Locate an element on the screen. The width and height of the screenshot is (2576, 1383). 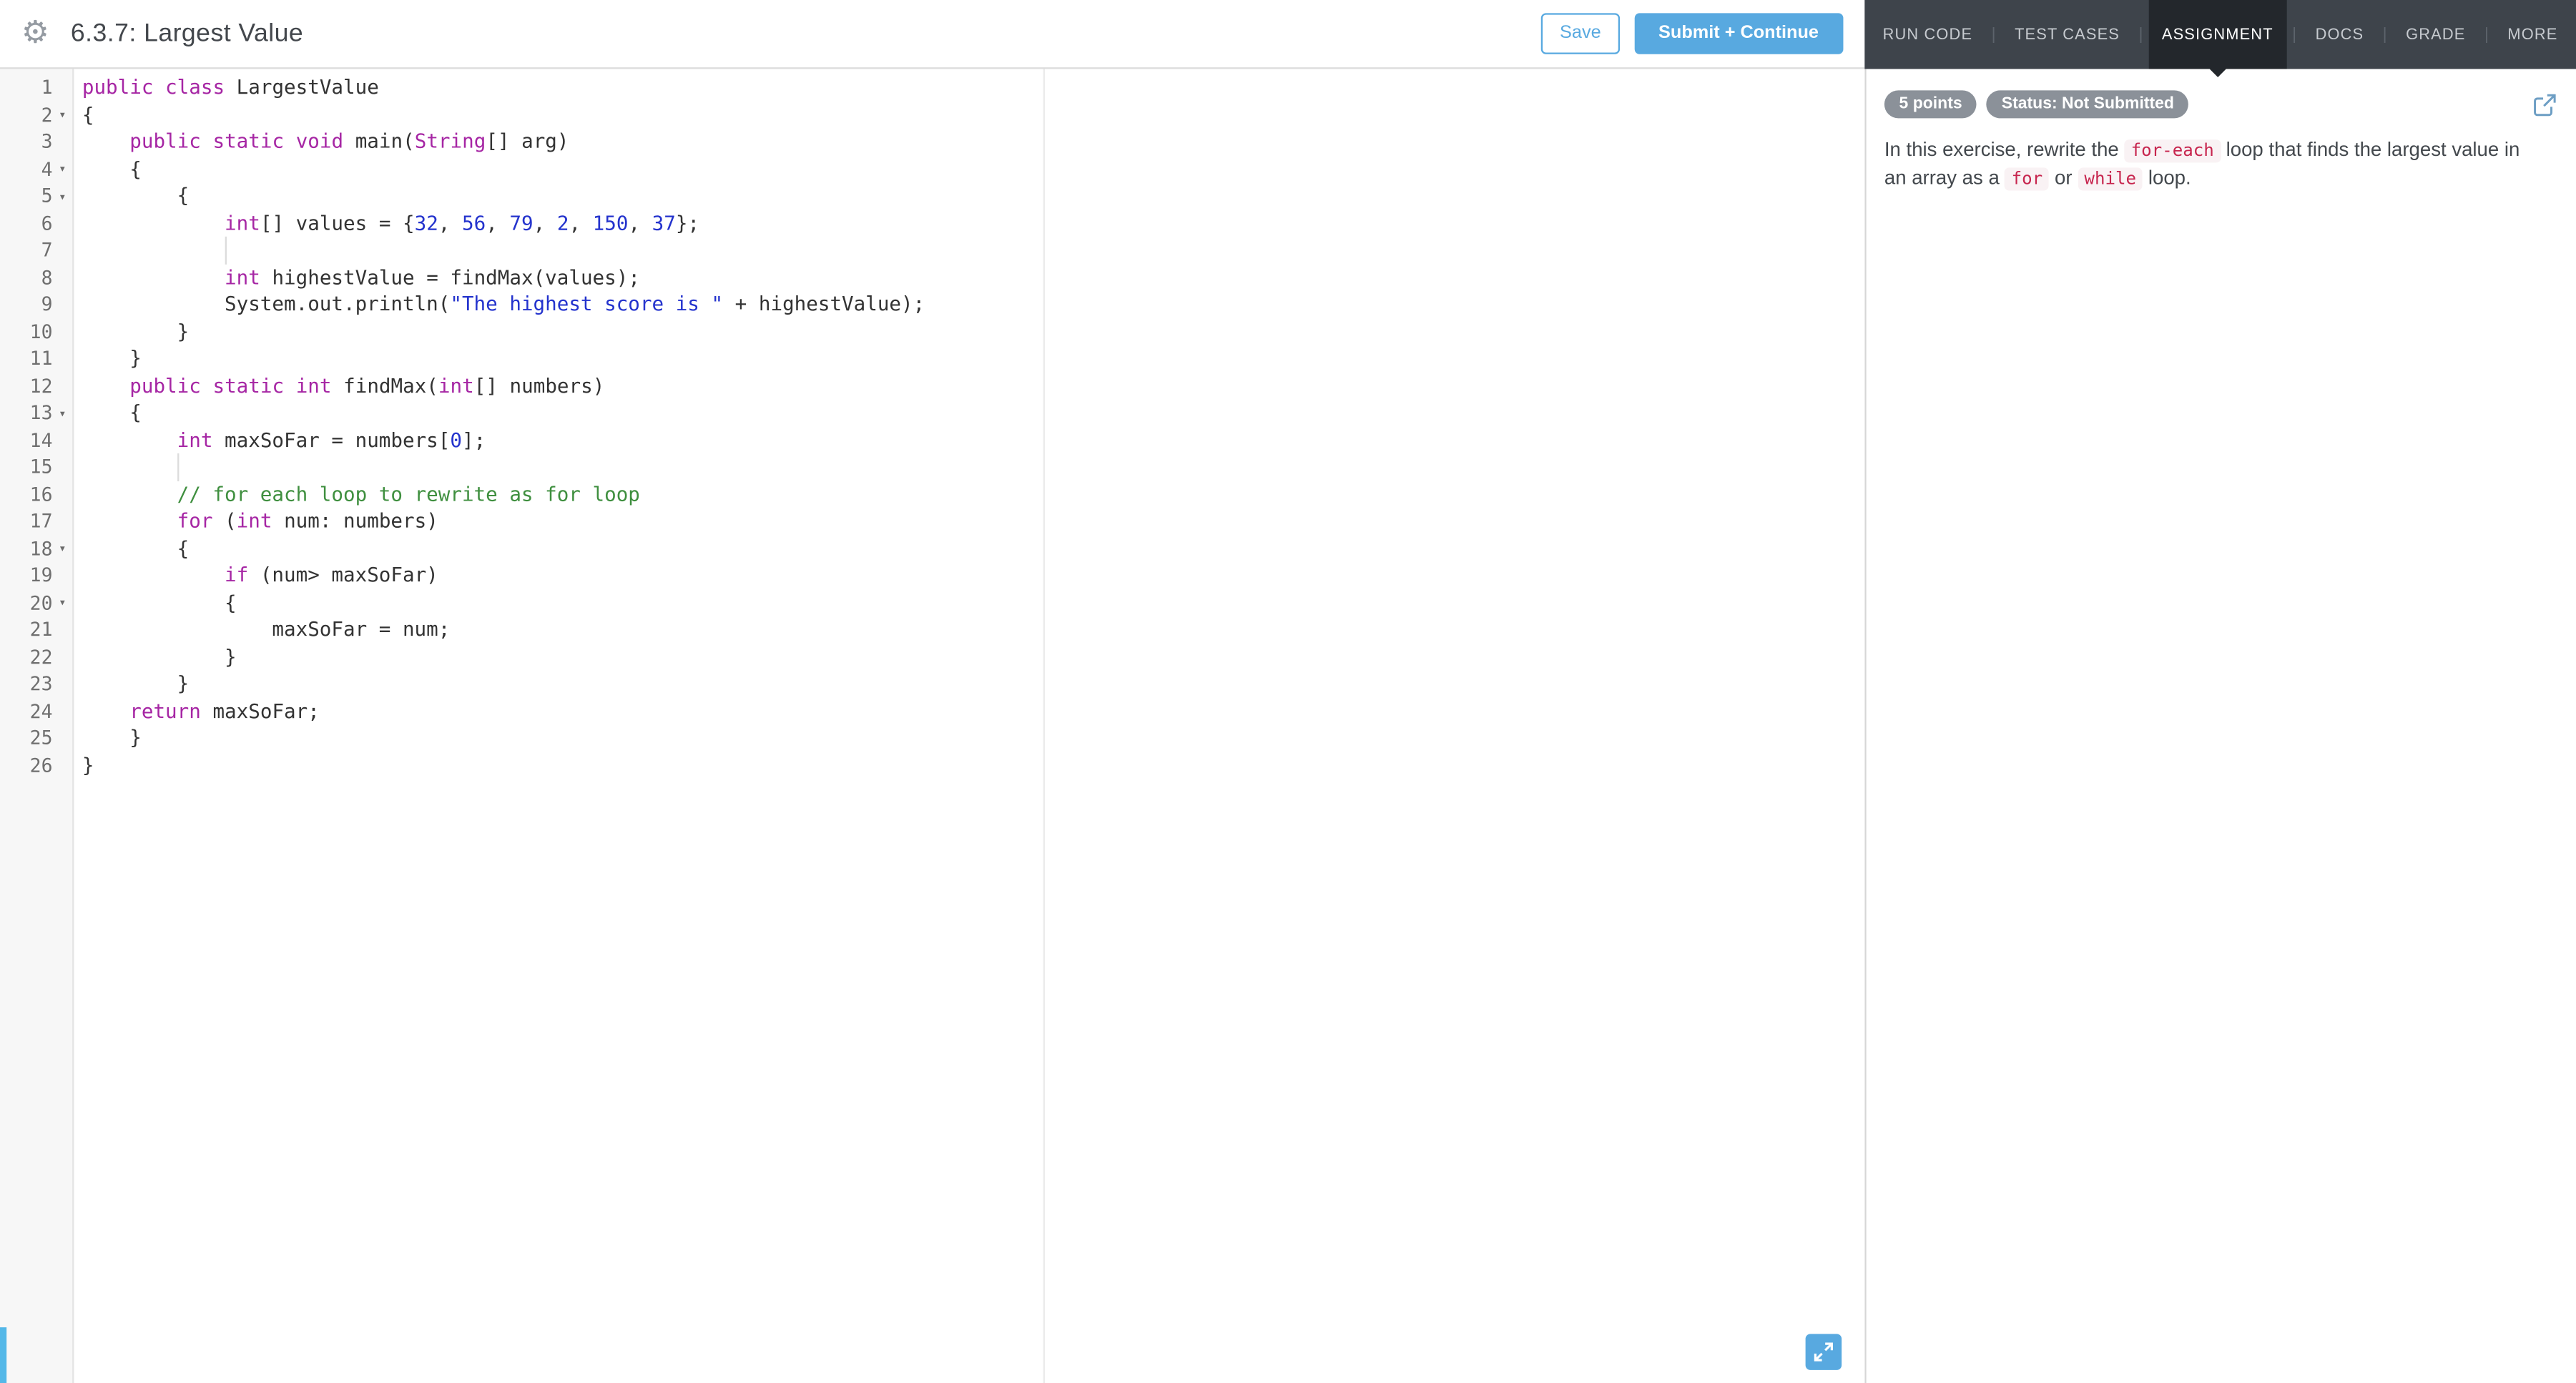
tab-grade: GRADE is located at coordinates (2436, 34).